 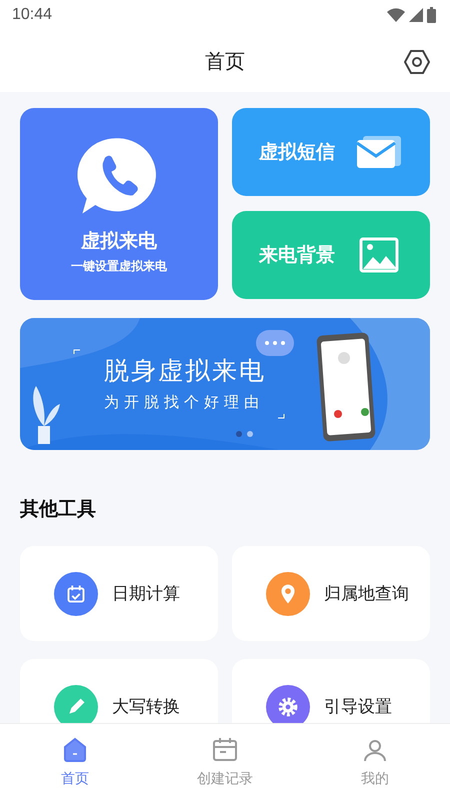 I want to click on house-icon, so click(x=75, y=750).